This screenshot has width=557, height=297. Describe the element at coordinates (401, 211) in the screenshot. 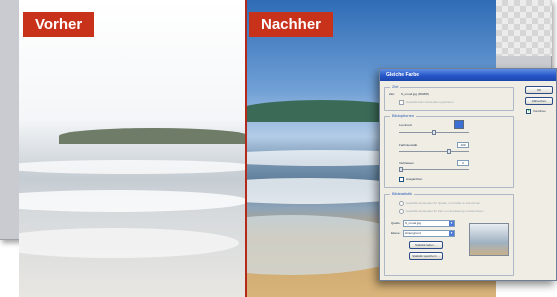

I see `use-selection-target-checkbox` at that location.